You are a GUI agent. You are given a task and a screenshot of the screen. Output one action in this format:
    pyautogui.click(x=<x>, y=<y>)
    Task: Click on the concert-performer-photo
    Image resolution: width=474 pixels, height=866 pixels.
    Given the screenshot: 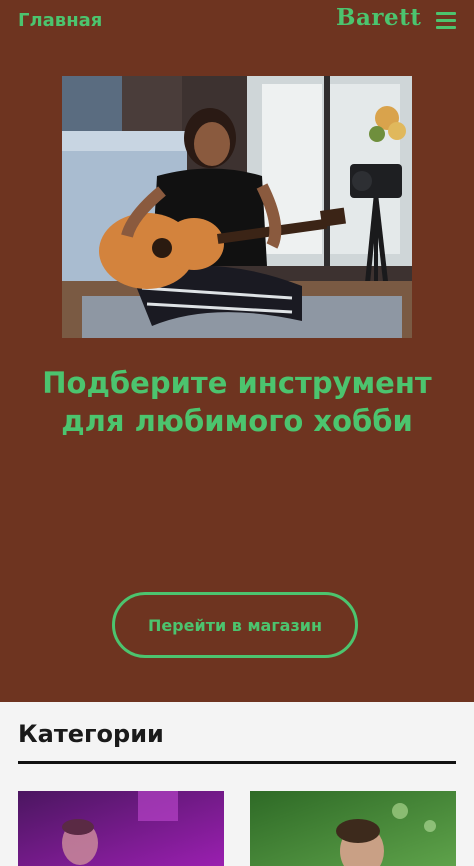 What is the action you would take?
    pyautogui.click(x=121, y=828)
    